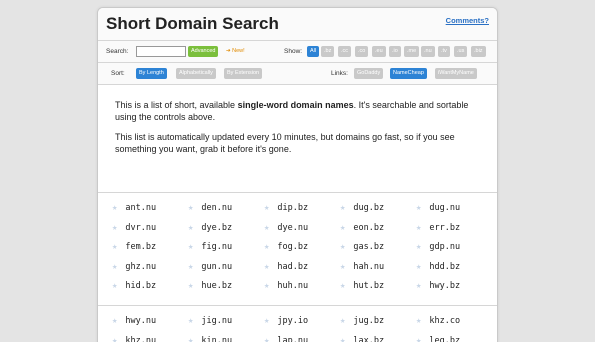 This screenshot has height=342, width=595. I want to click on domain-item: ★ dye.nu, so click(286, 228).